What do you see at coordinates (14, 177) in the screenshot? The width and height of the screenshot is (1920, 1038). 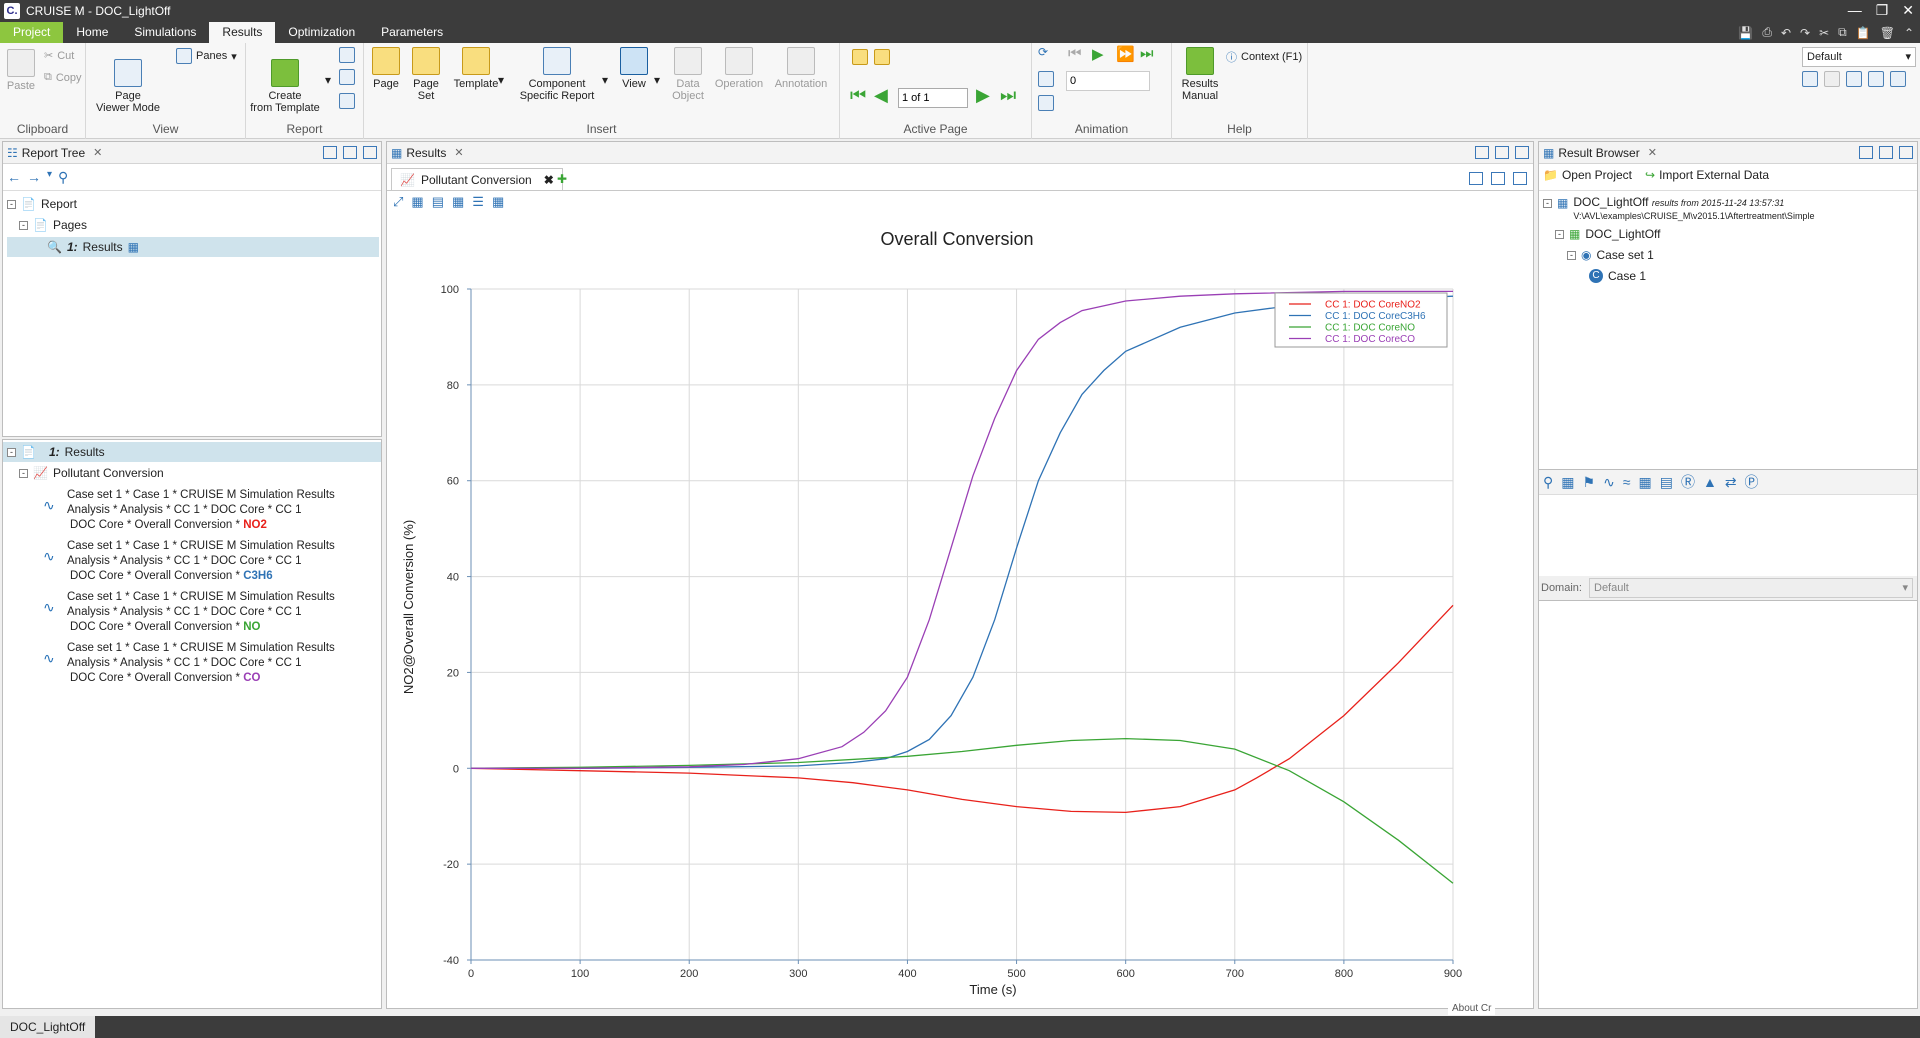 I see `back-icon: ←` at bounding box center [14, 177].